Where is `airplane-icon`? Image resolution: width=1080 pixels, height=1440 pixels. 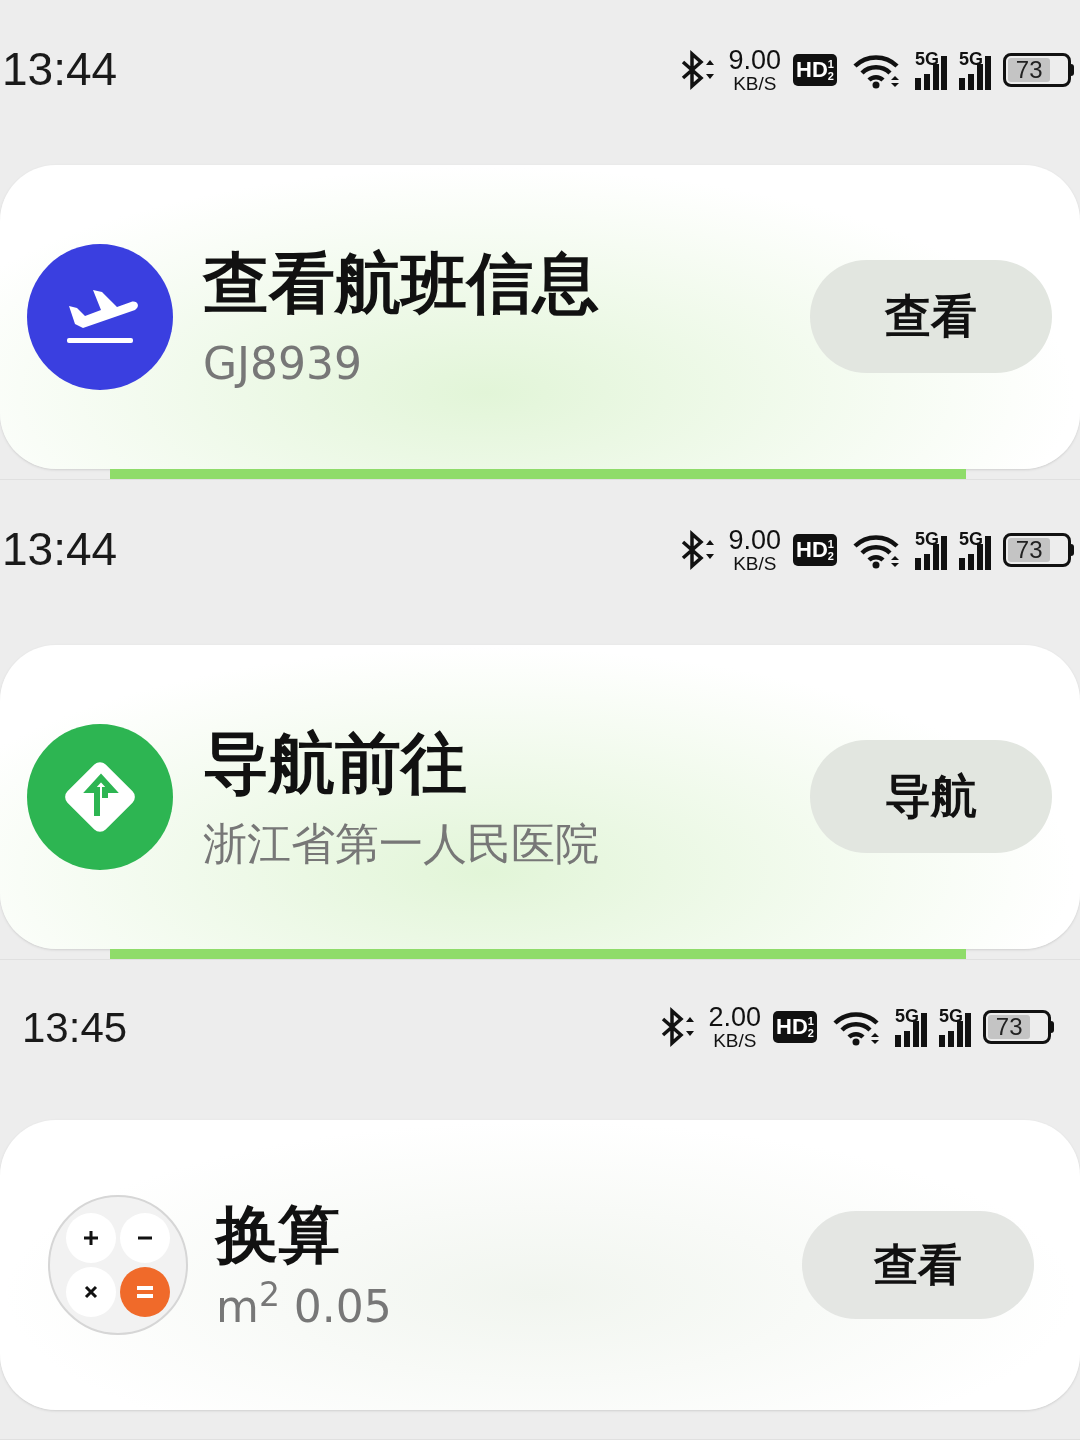
airplane-icon is located at coordinates (100, 316).